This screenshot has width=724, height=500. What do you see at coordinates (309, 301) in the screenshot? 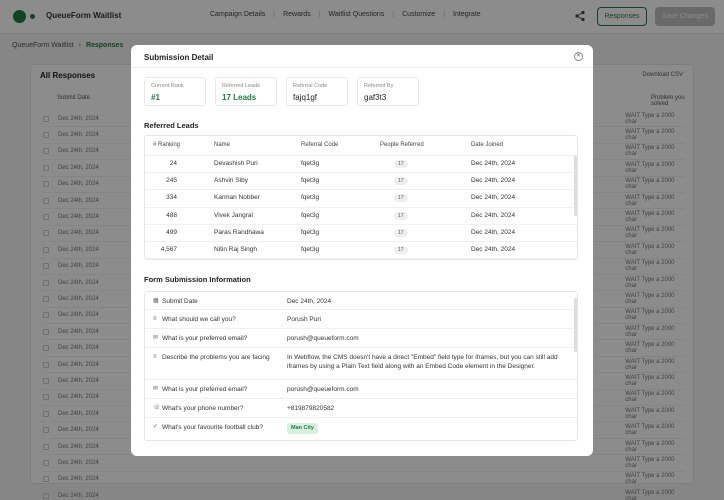
I see `form-answer-text: Dec 24th, 2024` at bounding box center [309, 301].